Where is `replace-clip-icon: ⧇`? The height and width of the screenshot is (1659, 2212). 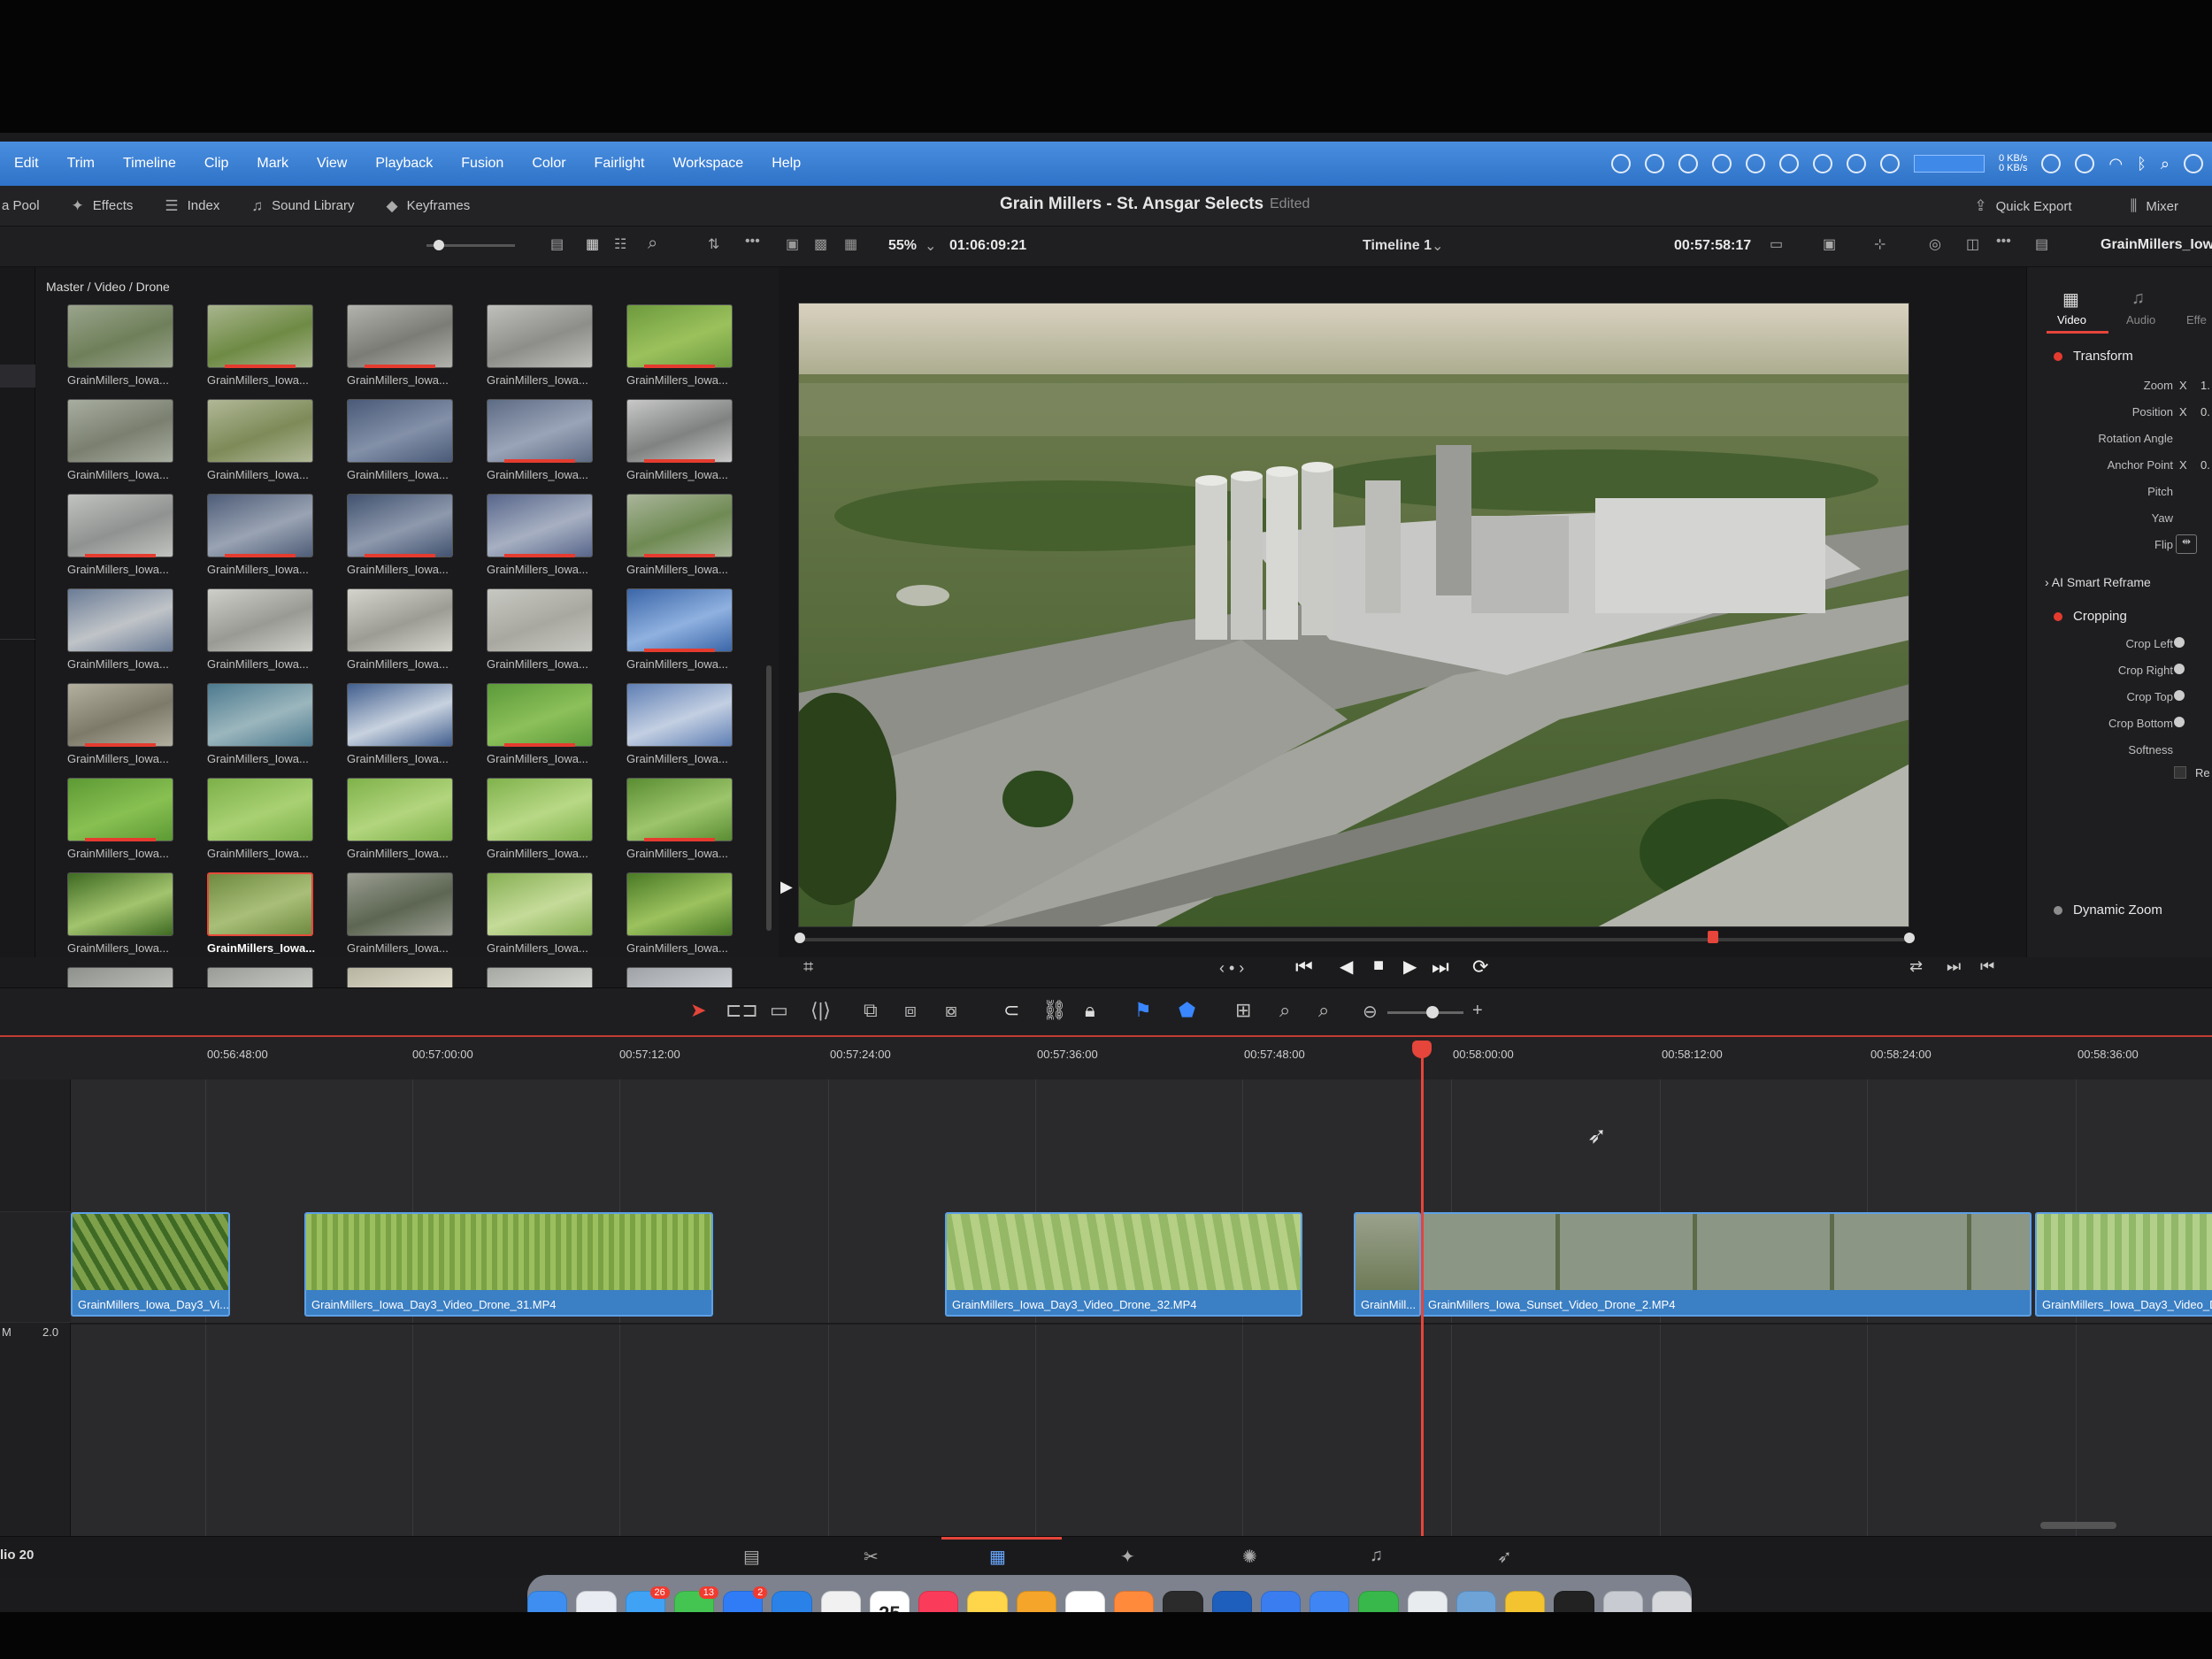
replace-clip-icon: ⧇ is located at coordinates (951, 1011).